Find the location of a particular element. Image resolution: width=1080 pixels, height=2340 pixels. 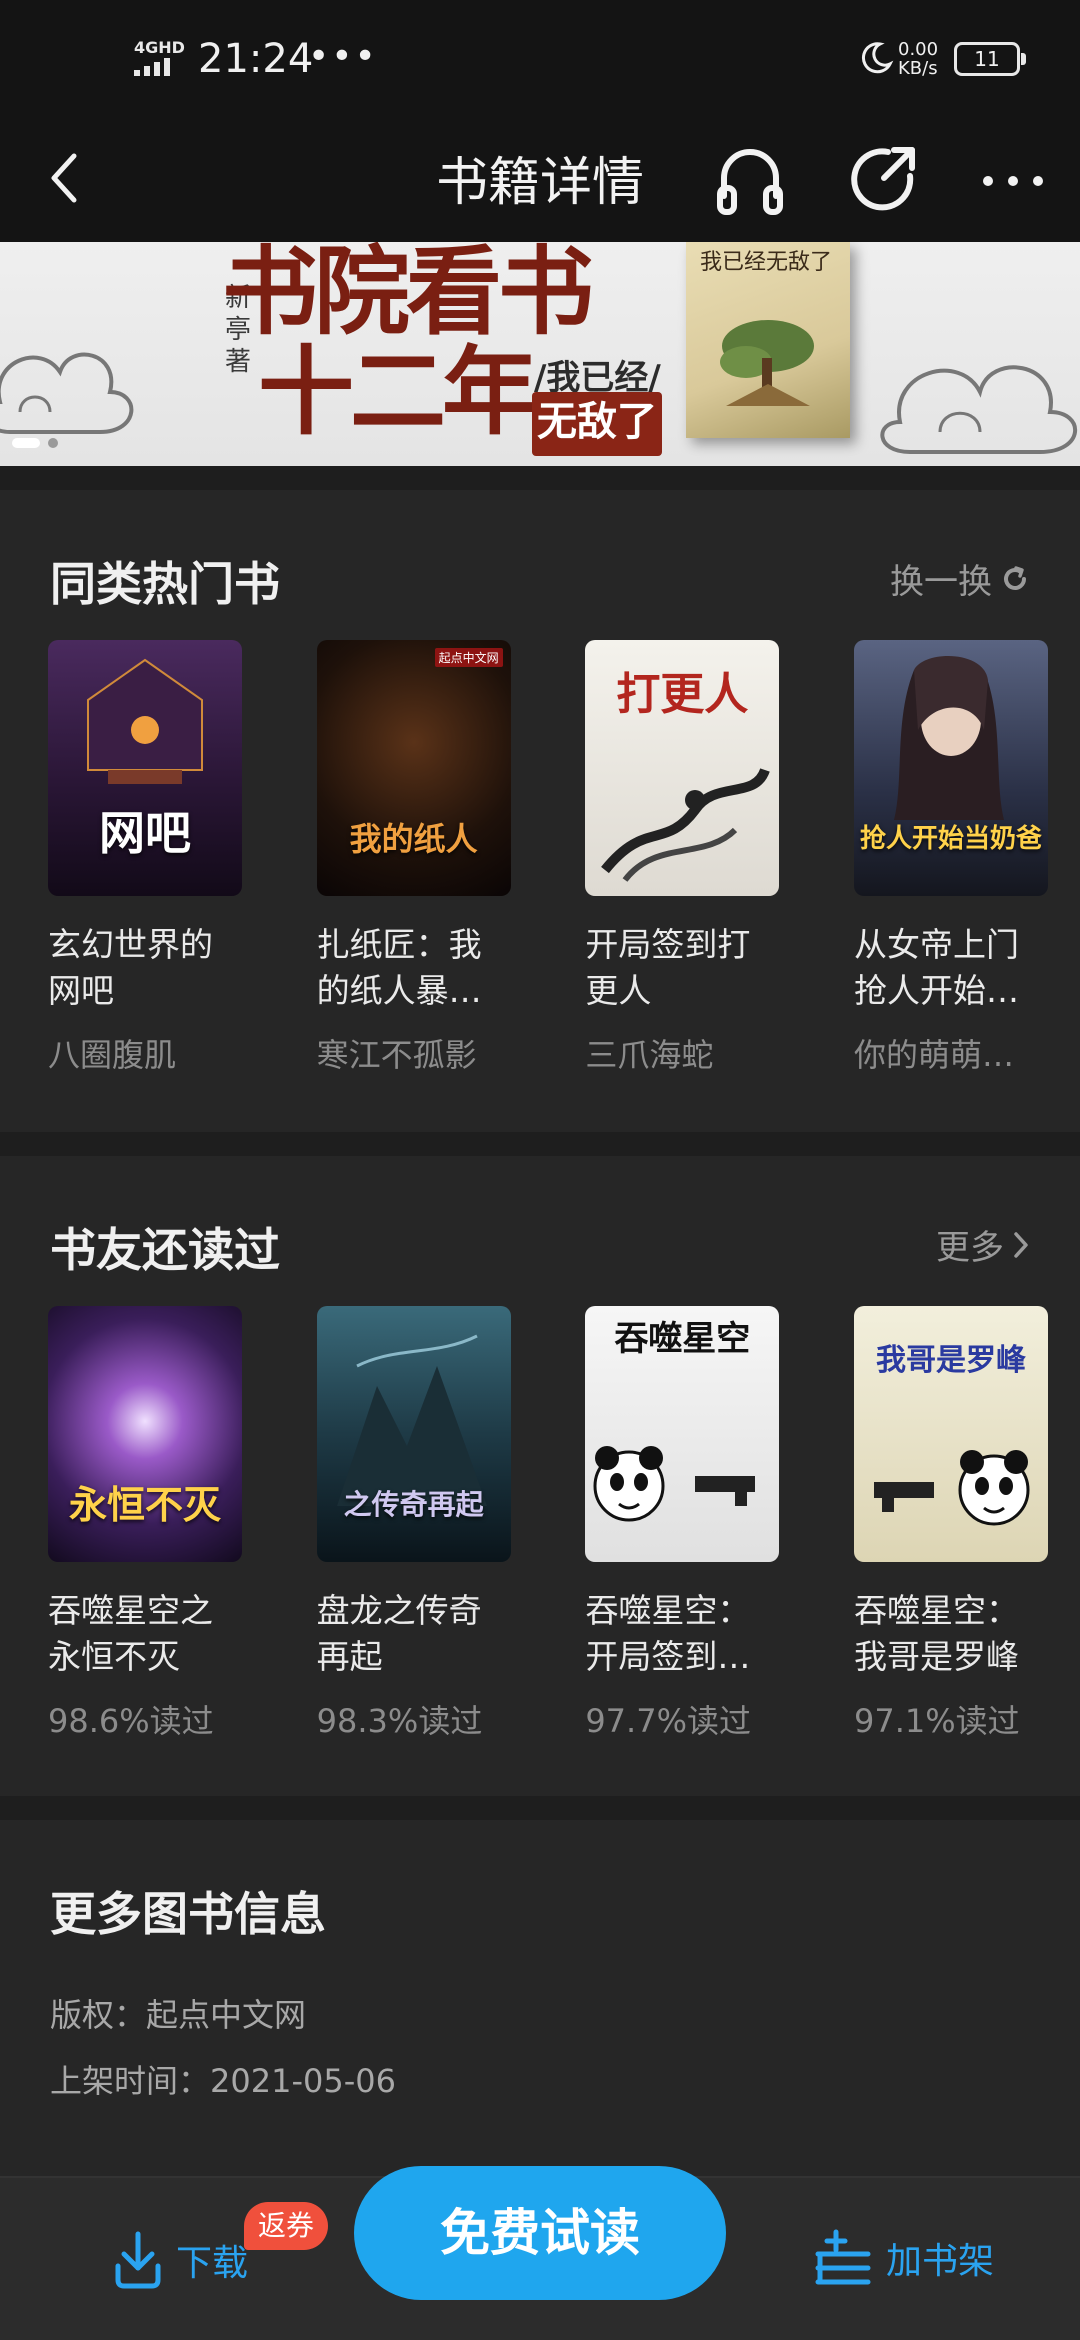

chevron-right-icon is located at coordinates (1021, 1244).